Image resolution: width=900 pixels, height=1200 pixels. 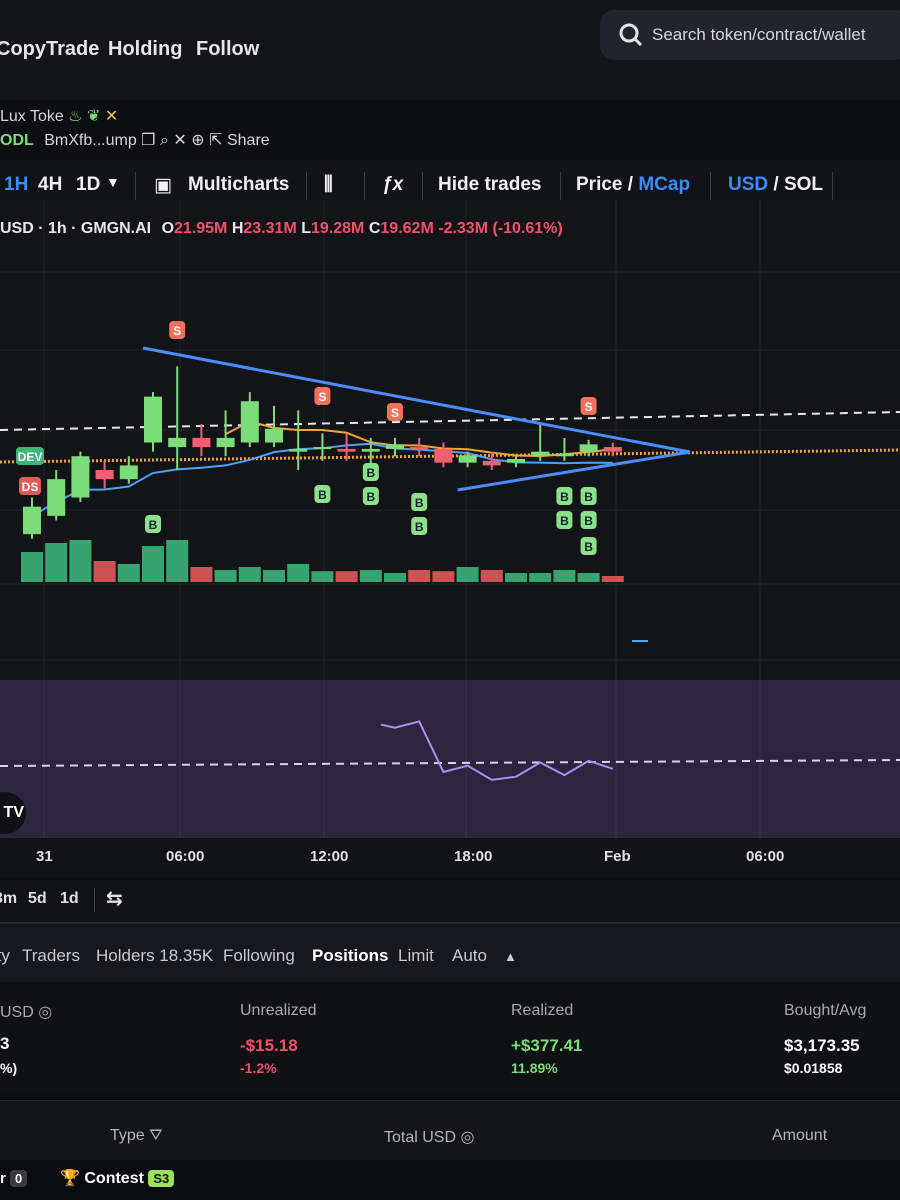 I want to click on usd-option: USD, so click(x=748, y=184).